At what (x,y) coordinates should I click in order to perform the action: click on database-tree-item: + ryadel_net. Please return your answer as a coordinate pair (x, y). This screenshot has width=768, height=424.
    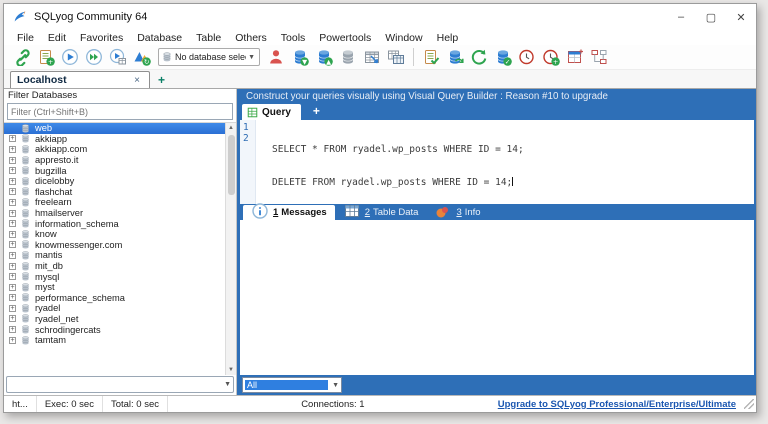
    Looking at the image, I should click on (114, 319).